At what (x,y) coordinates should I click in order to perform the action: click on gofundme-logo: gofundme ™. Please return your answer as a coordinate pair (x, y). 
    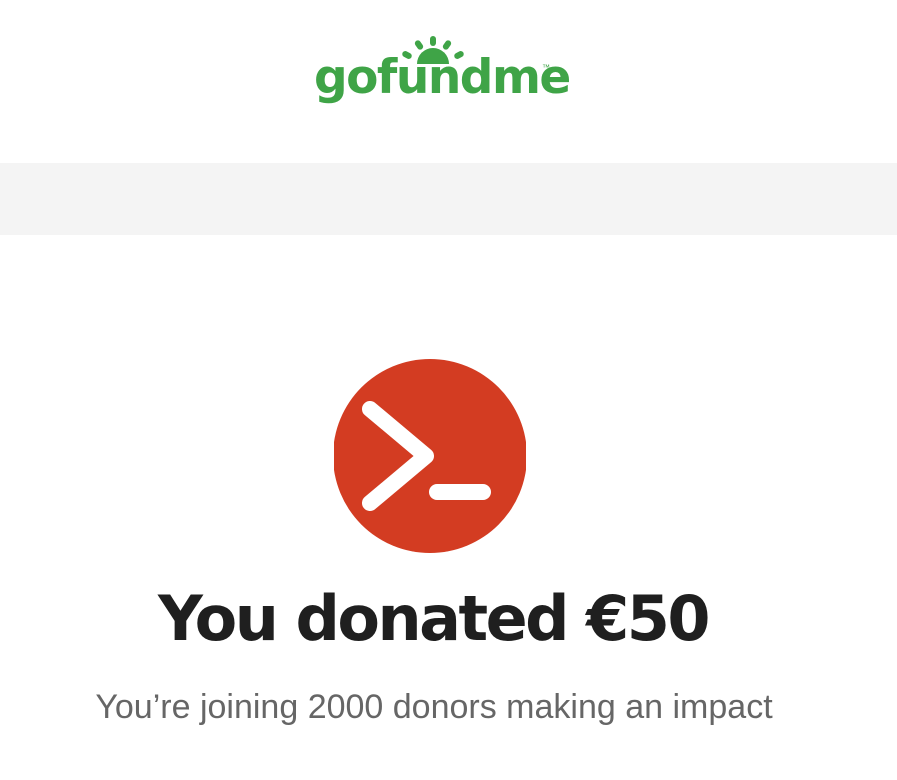
    Looking at the image, I should click on (442, 74).